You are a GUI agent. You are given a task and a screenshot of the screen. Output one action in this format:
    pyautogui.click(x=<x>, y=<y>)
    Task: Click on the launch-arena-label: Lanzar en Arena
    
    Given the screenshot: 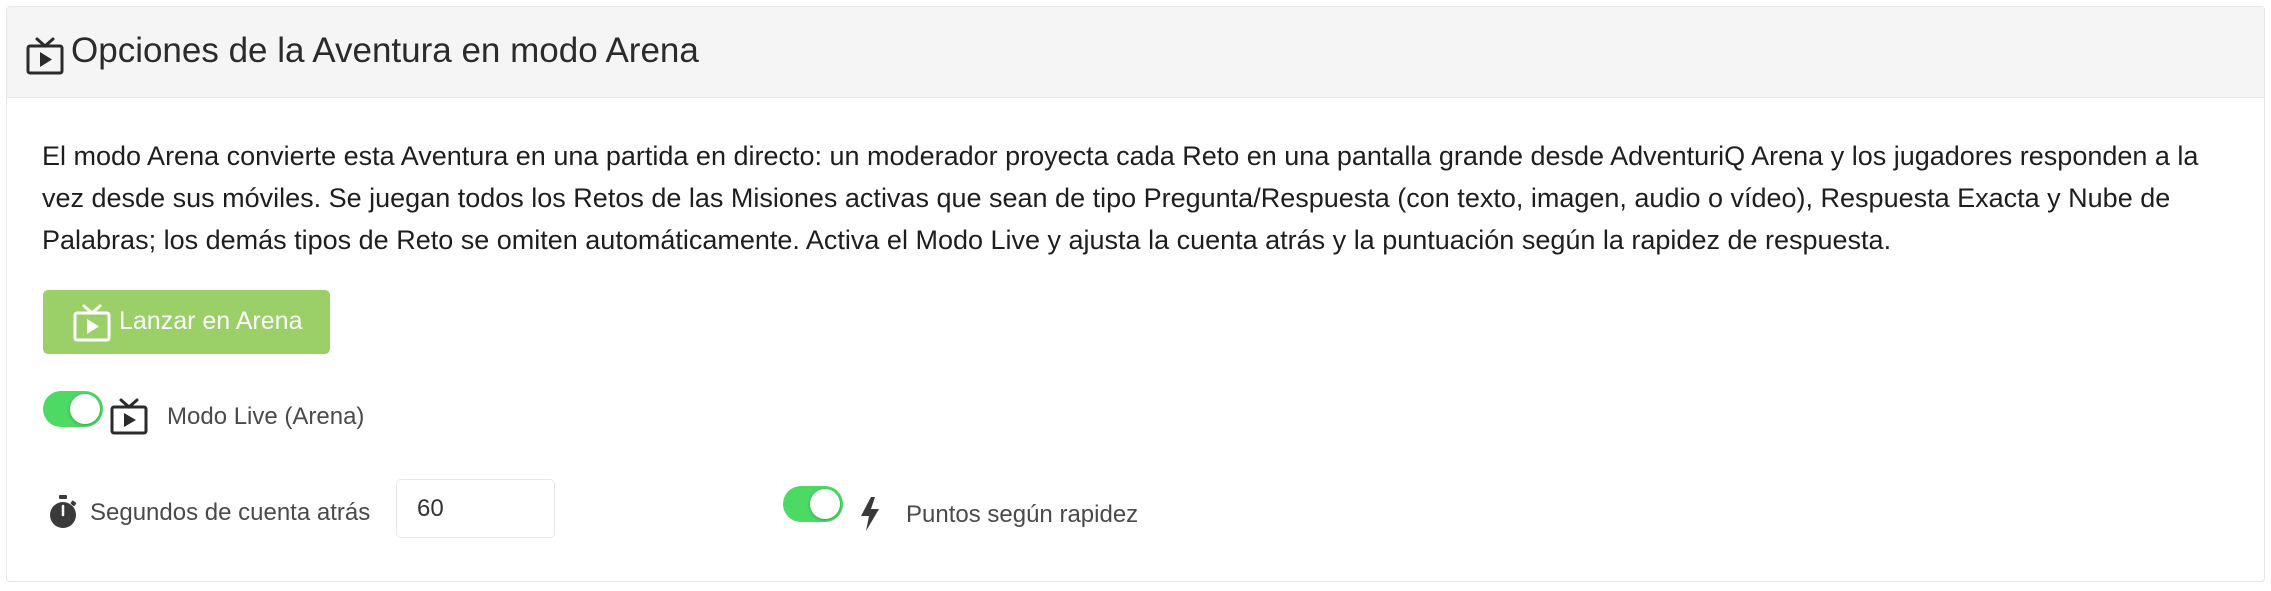 What is the action you would take?
    pyautogui.click(x=211, y=321)
    